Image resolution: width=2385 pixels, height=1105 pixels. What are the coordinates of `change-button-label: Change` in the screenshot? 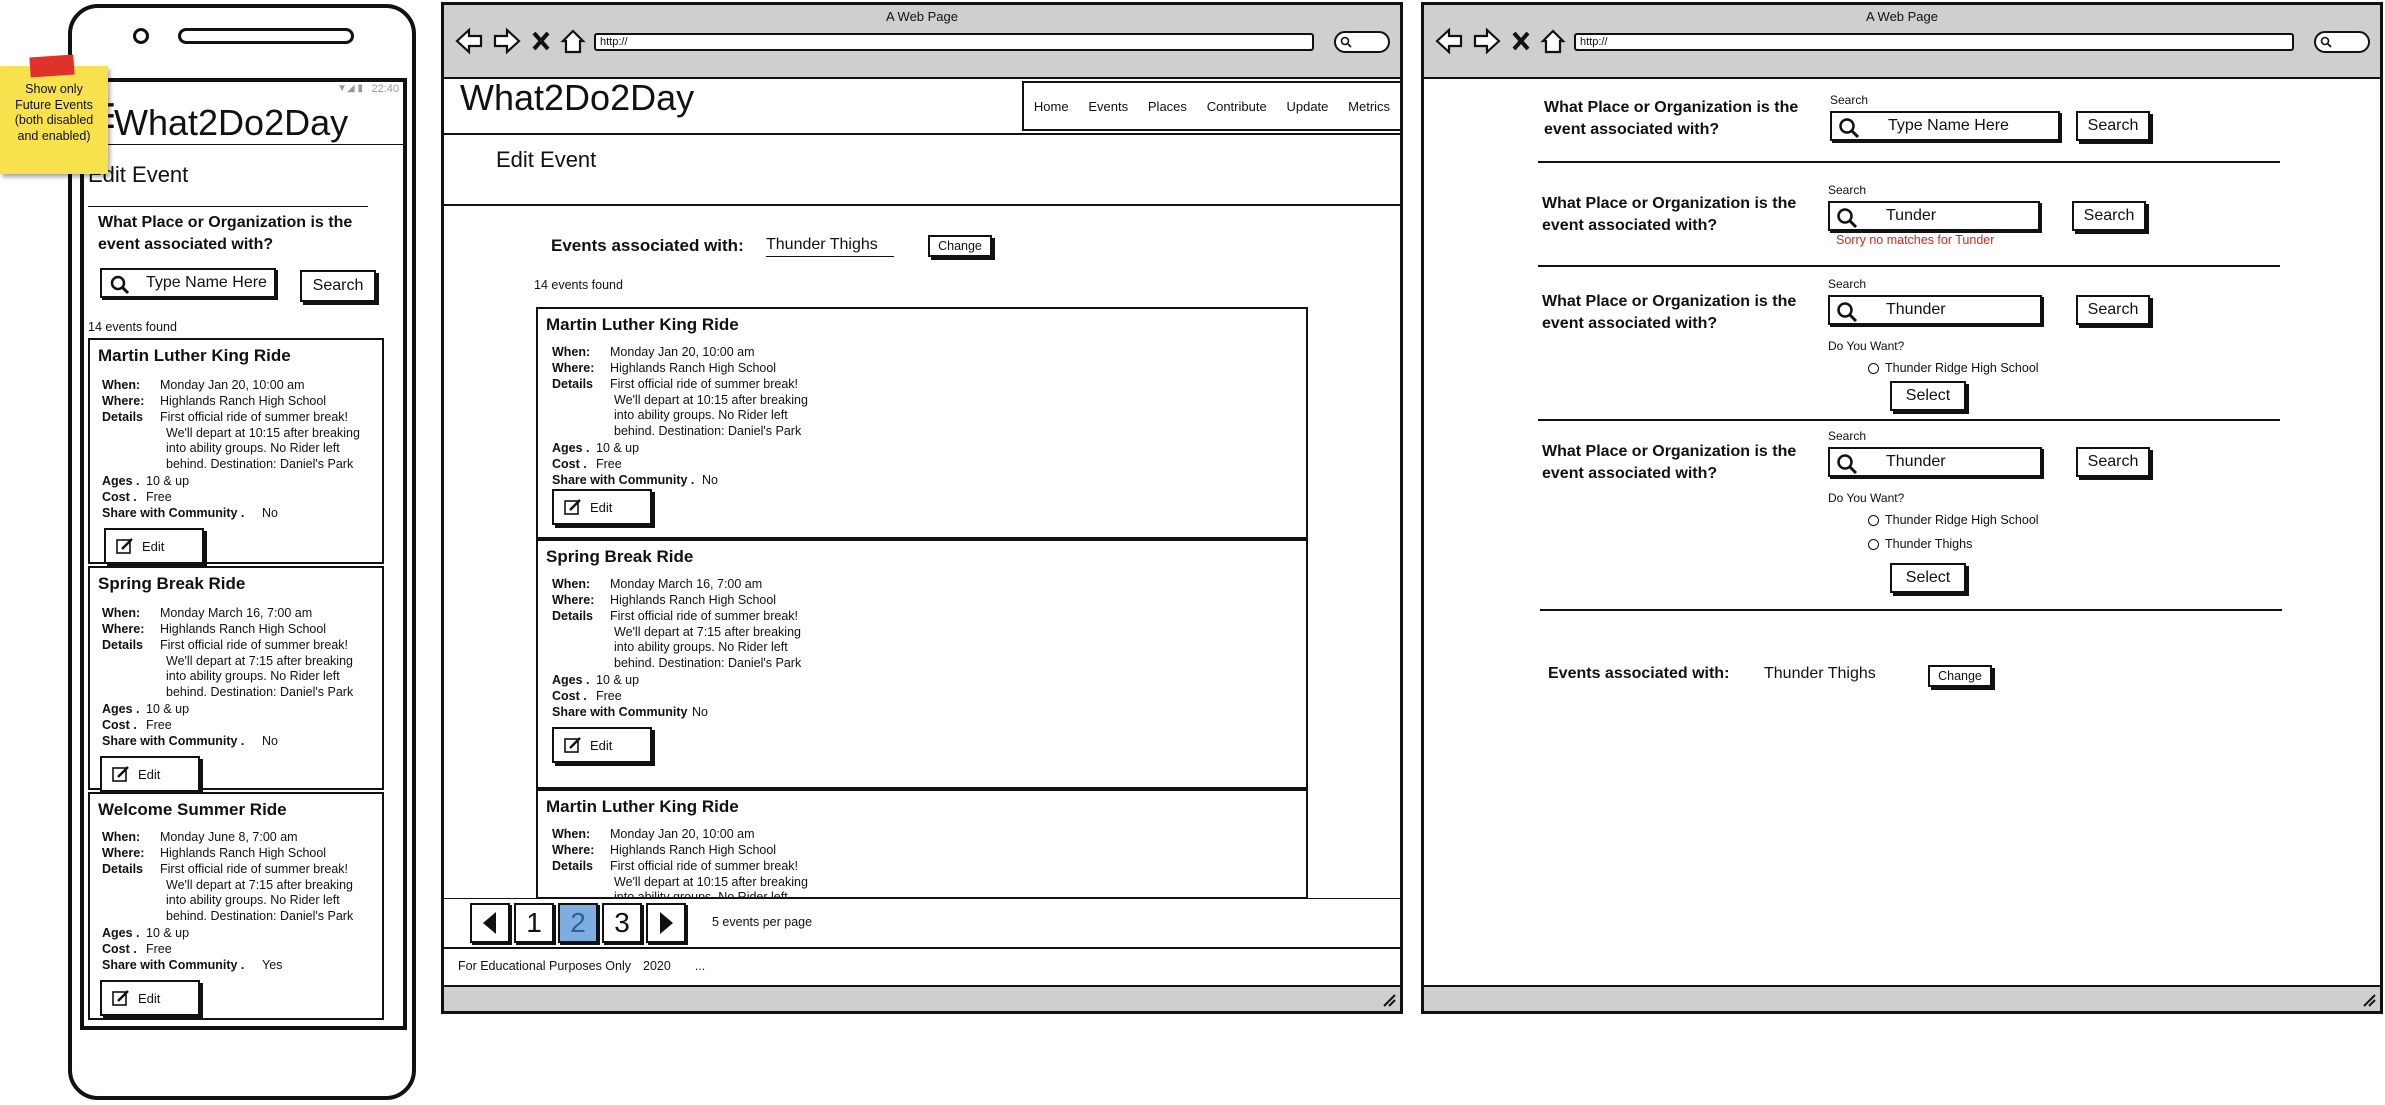 It's located at (1960, 676).